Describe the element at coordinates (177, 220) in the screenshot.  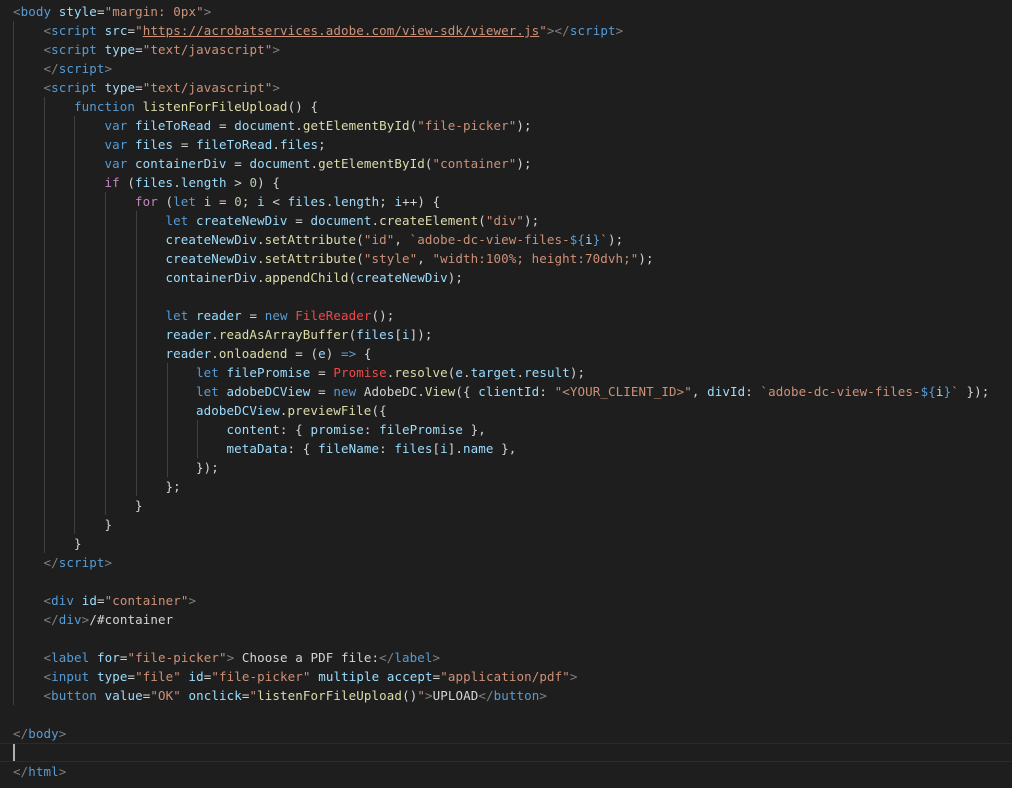
I see `code-token: let` at that location.